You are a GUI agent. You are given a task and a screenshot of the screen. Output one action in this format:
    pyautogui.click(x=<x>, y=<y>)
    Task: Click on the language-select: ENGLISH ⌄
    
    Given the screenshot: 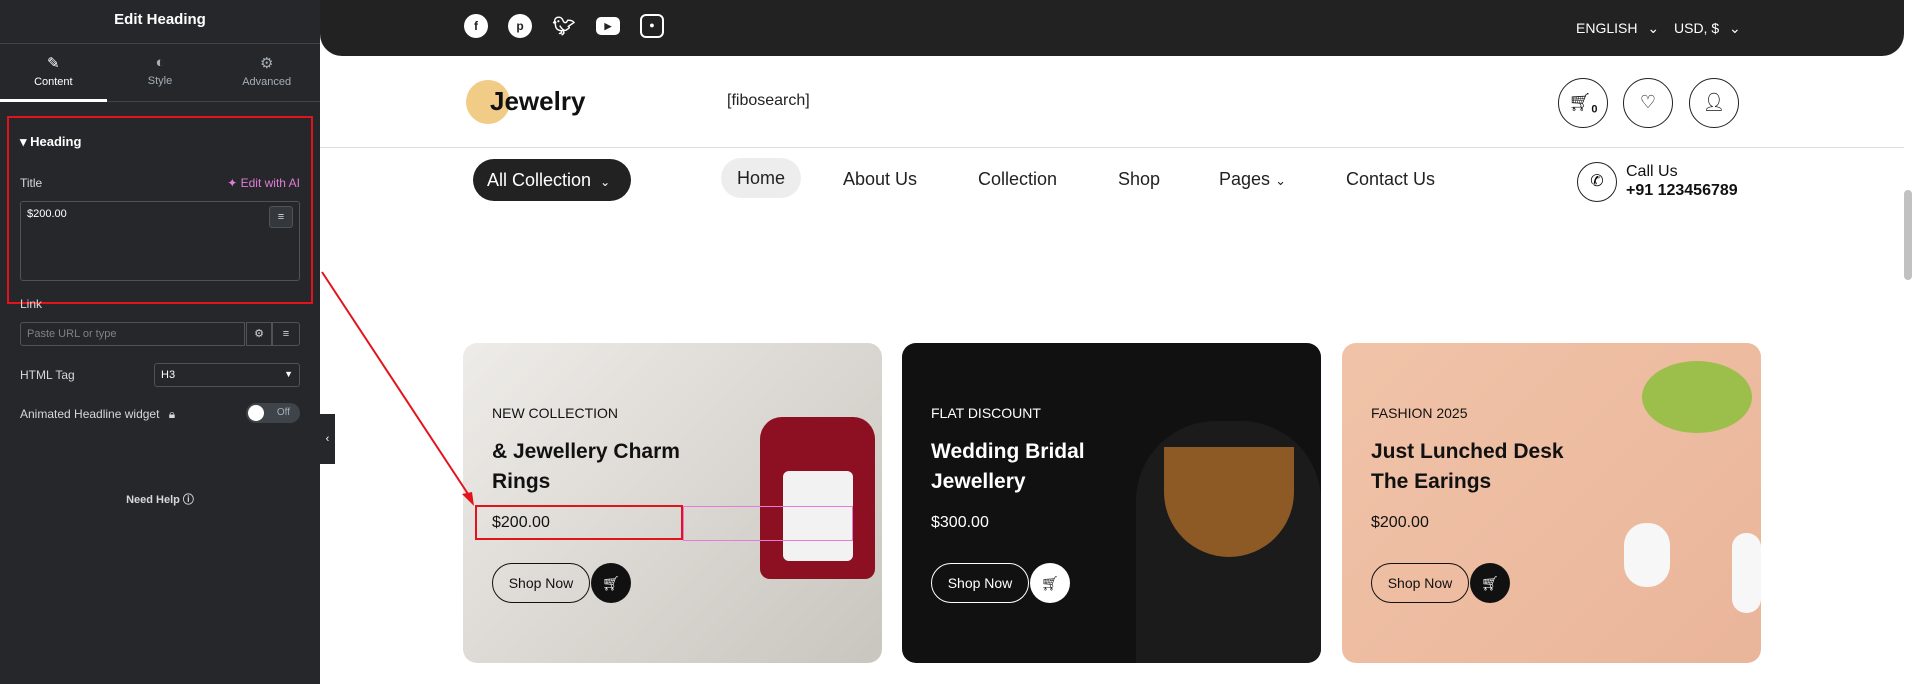 What is the action you would take?
    pyautogui.click(x=1617, y=28)
    